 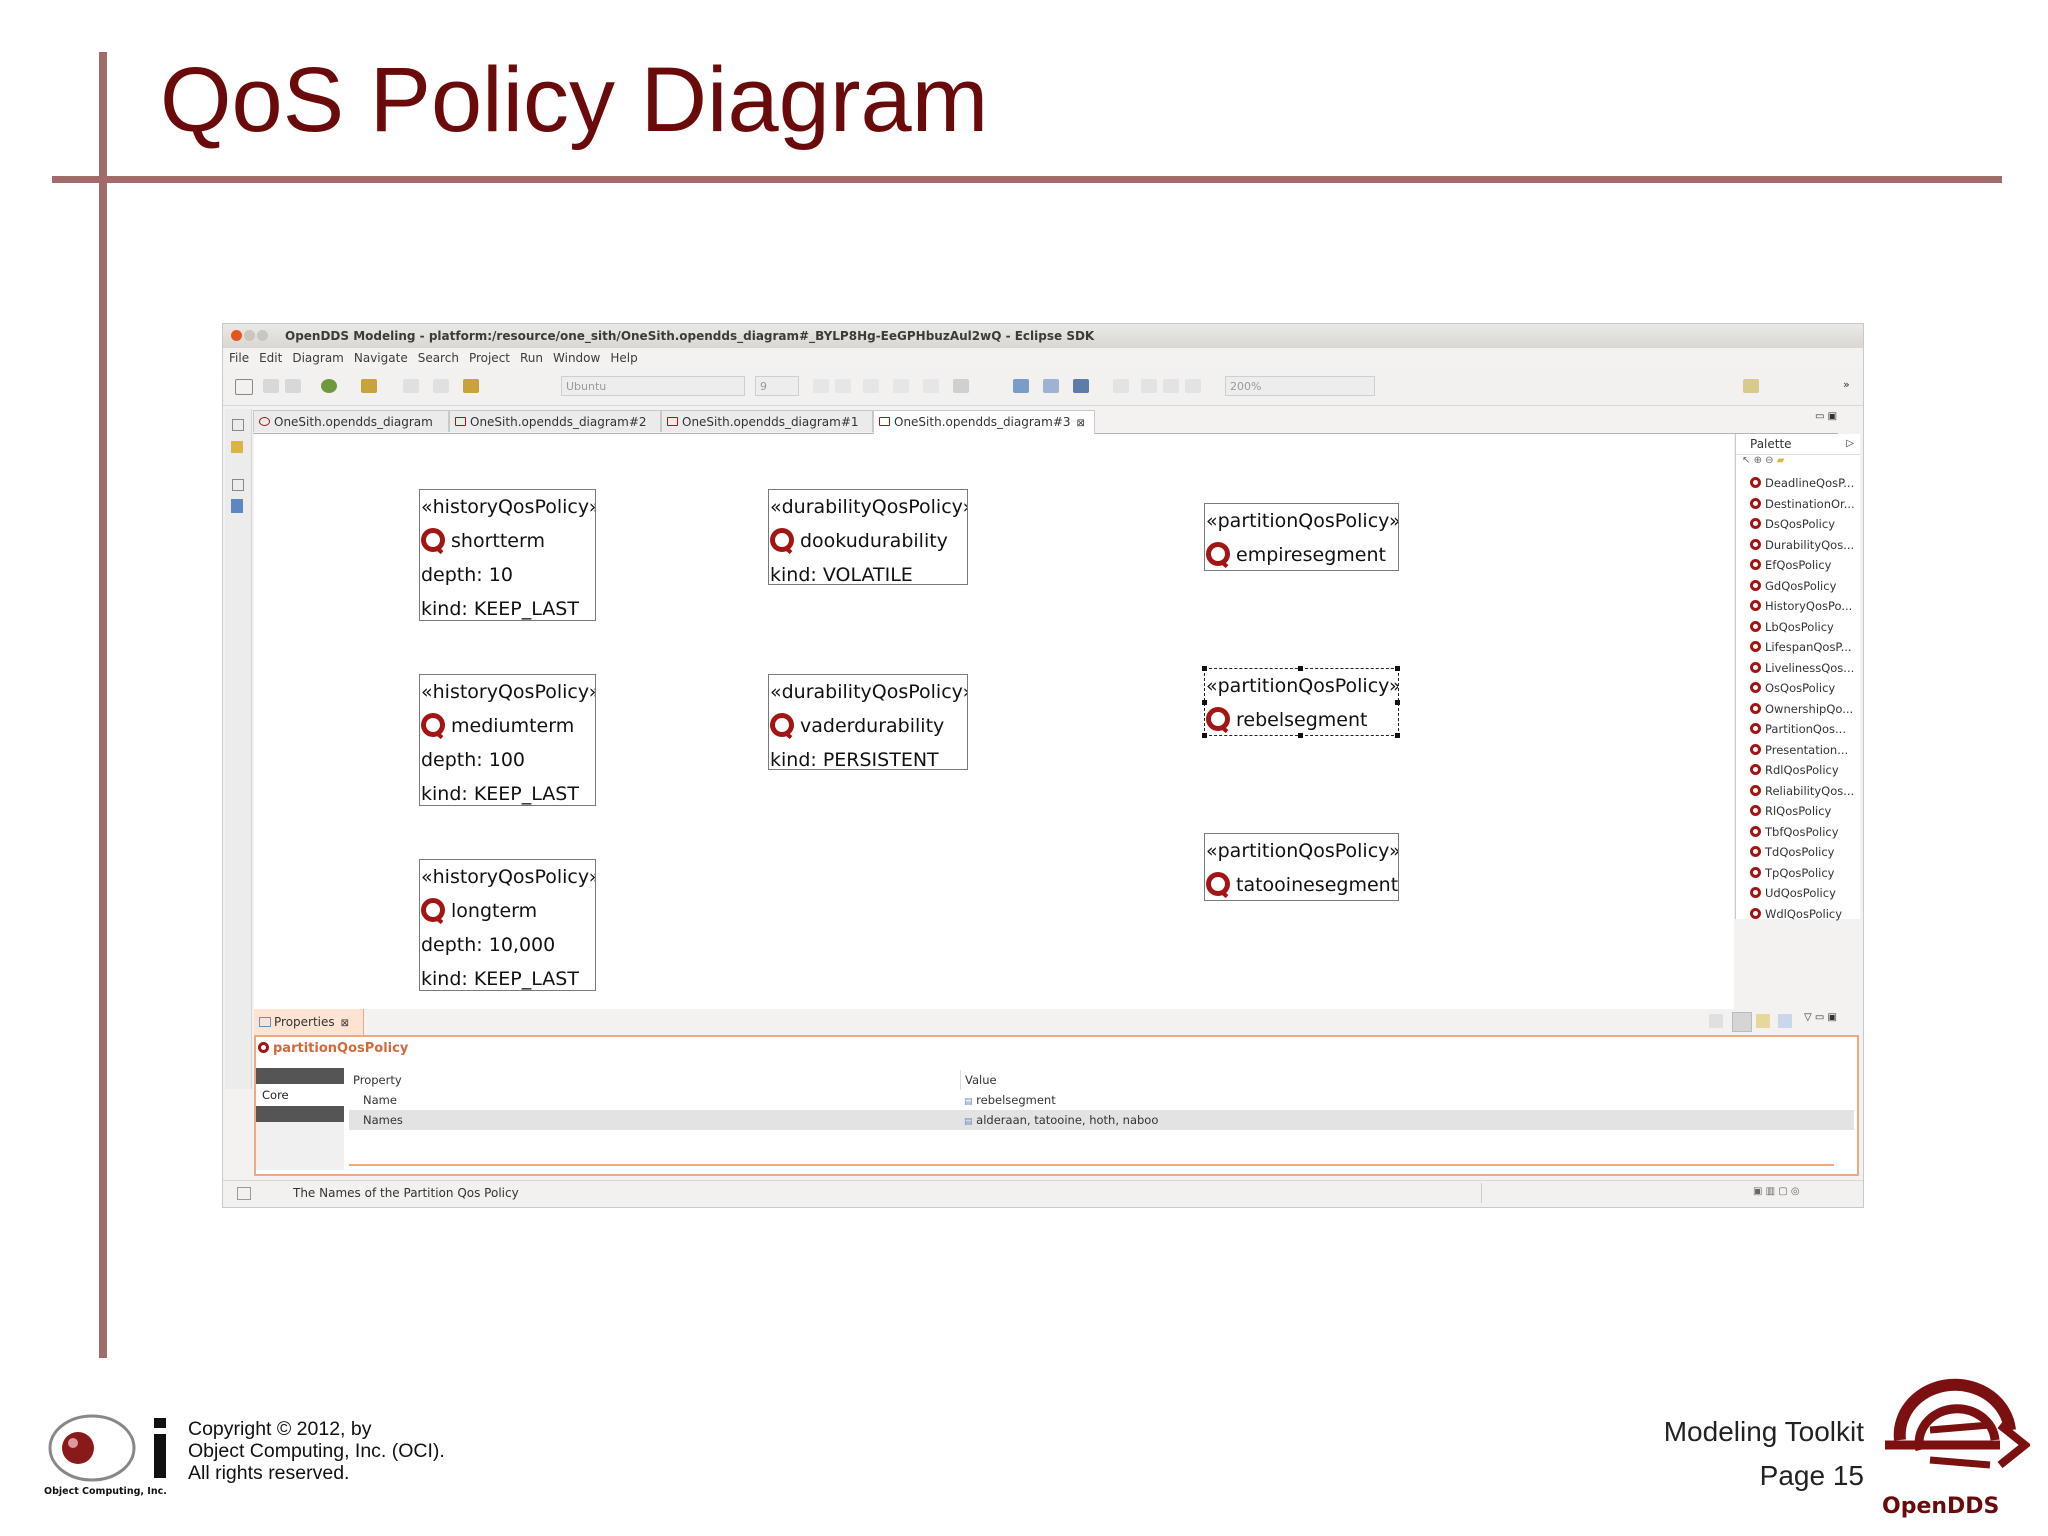 What do you see at coordinates (1021, 386) in the screenshot?
I see `select-all-icon` at bounding box center [1021, 386].